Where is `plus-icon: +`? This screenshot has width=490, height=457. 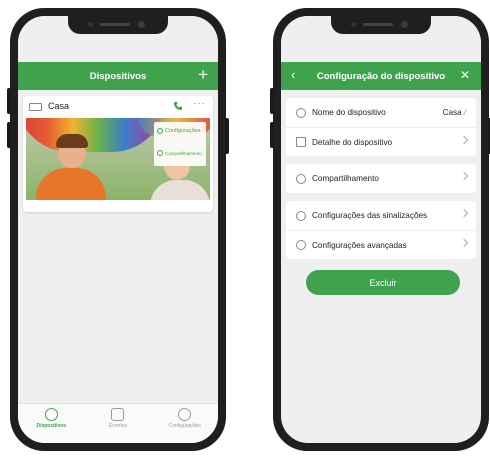
plus-icon: + is located at coordinates (203, 75).